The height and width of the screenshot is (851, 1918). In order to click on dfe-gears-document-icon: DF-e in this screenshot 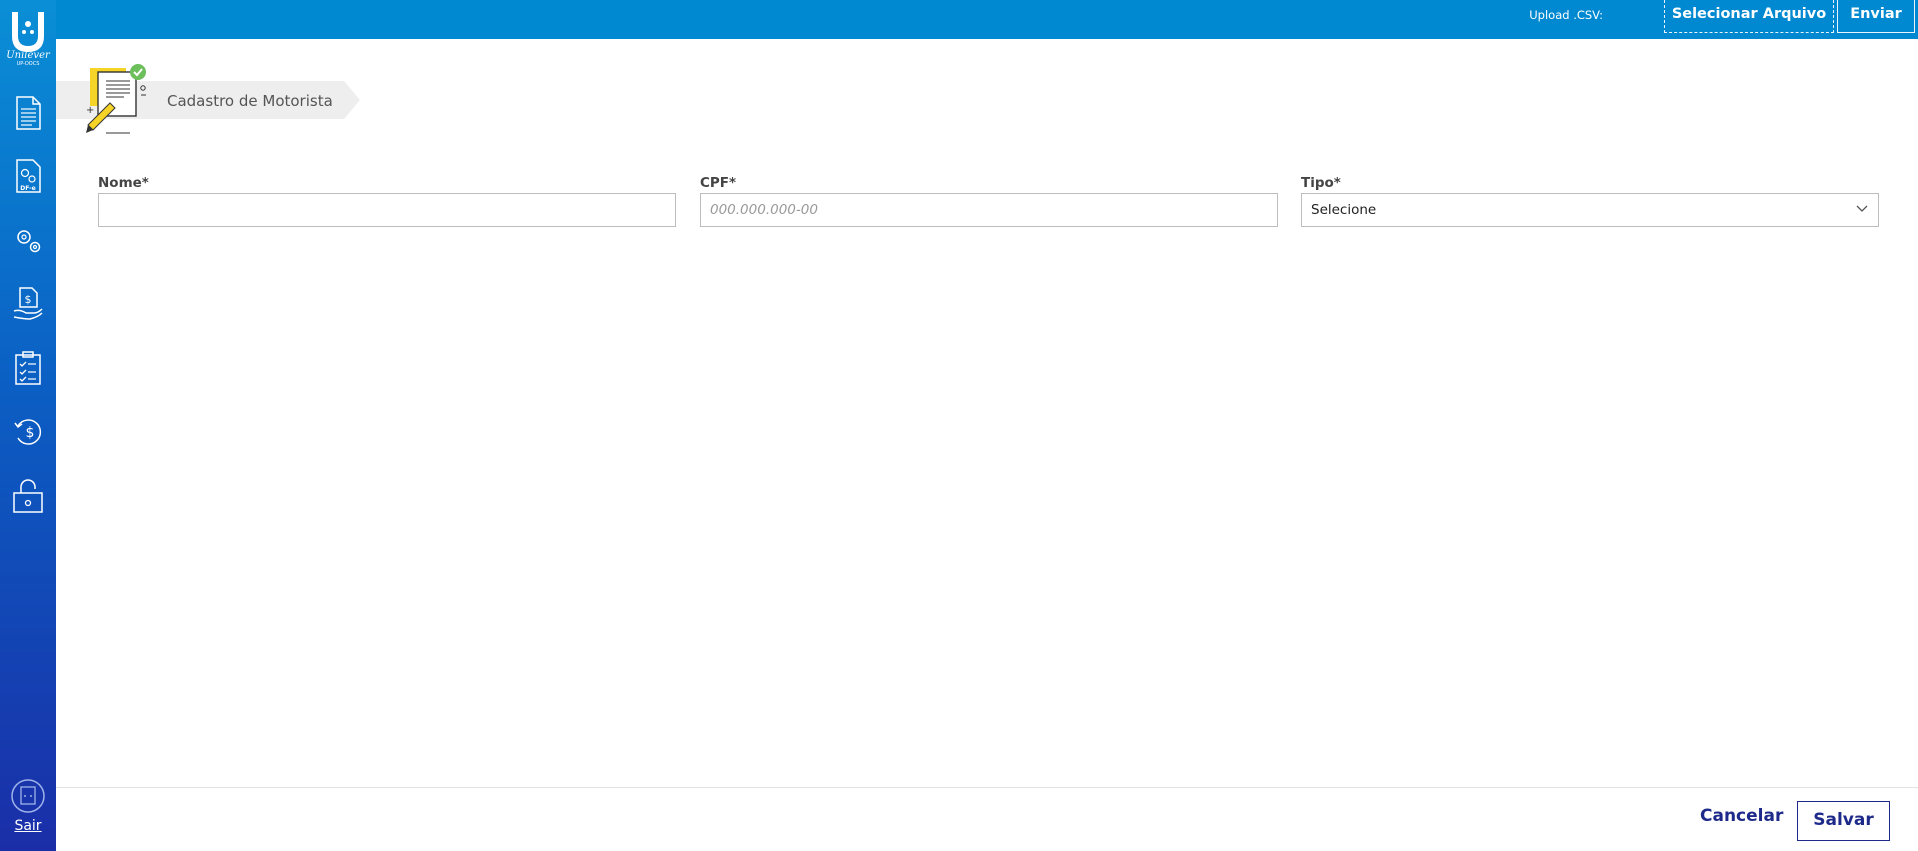, I will do `click(28, 176)`.